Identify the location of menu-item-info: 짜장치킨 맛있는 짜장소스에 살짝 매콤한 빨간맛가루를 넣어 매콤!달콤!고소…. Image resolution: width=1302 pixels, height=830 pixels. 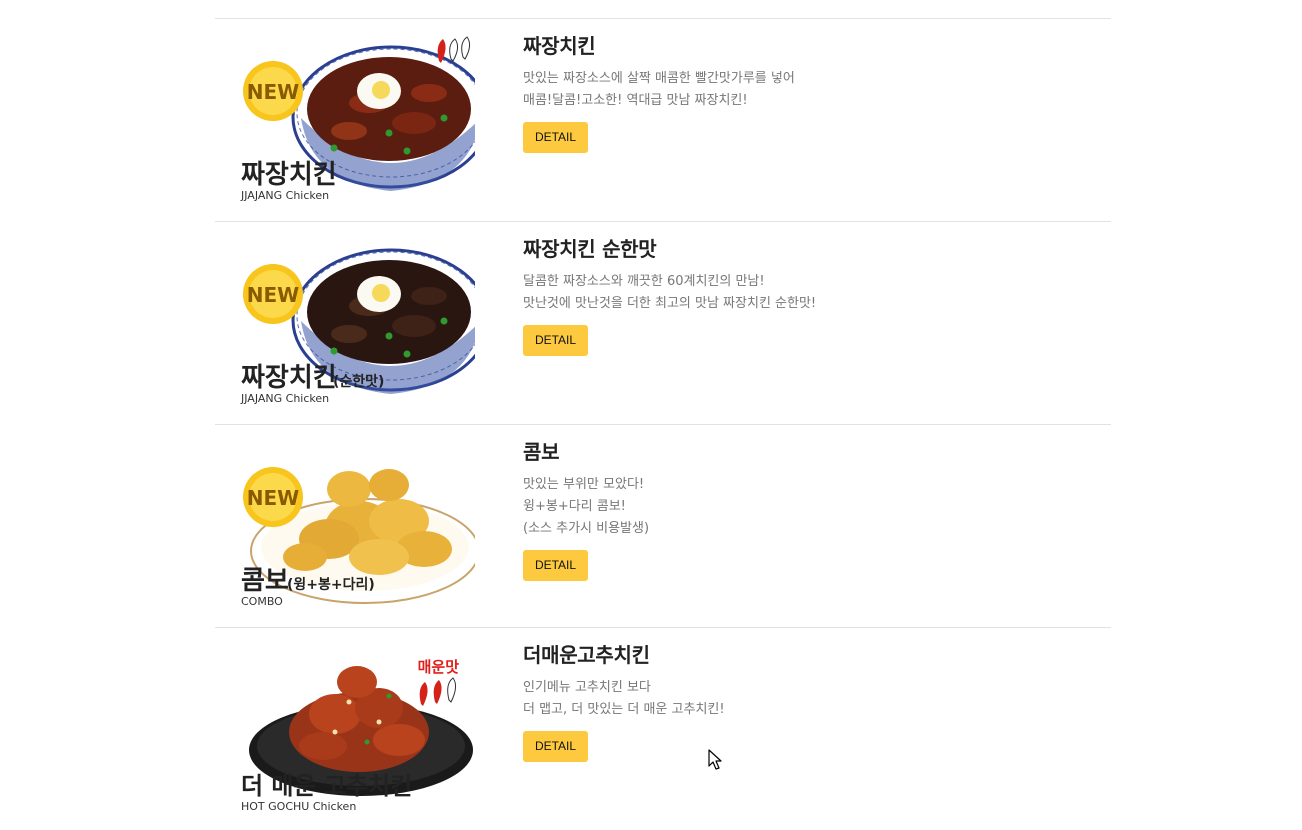
(803, 93).